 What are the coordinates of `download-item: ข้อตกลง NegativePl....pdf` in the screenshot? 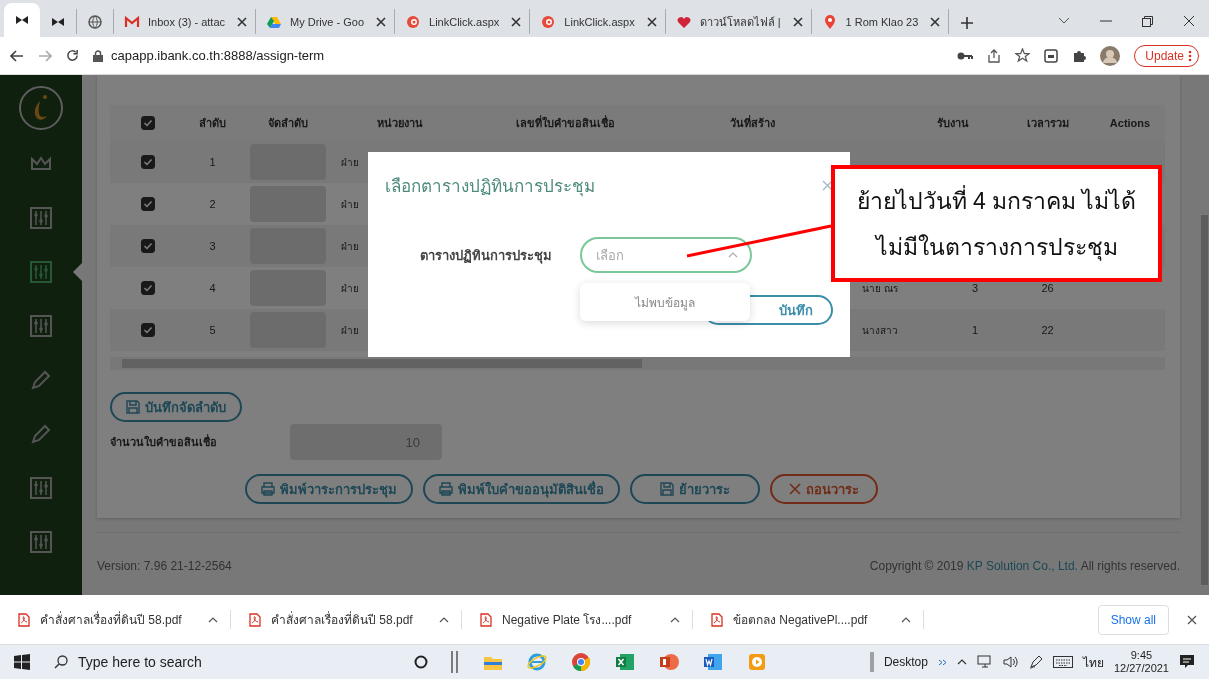 It's located at (812, 619).